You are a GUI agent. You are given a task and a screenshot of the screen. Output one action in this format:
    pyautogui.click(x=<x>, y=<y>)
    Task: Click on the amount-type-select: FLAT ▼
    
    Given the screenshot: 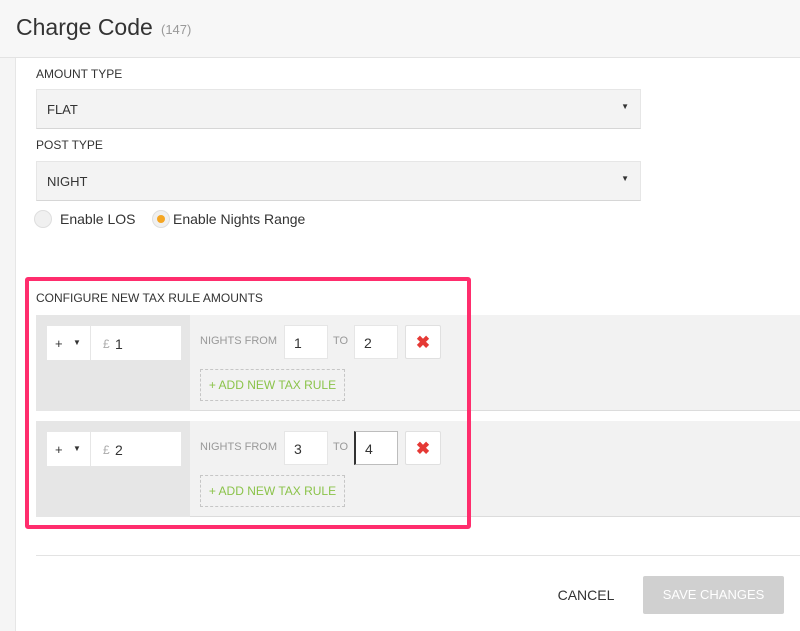 What is the action you would take?
    pyautogui.click(x=338, y=109)
    